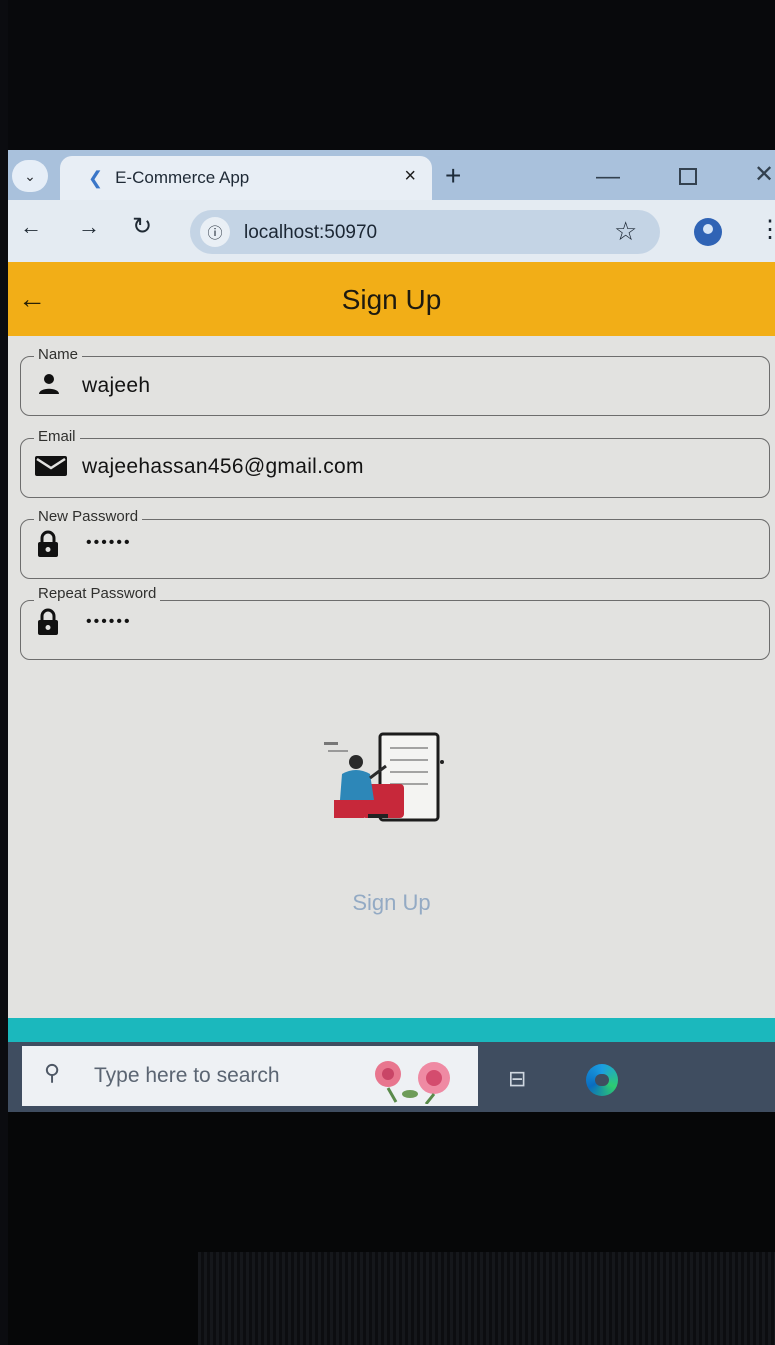  Describe the element at coordinates (391, 299) in the screenshot. I see `page-title: Sign Up` at that location.